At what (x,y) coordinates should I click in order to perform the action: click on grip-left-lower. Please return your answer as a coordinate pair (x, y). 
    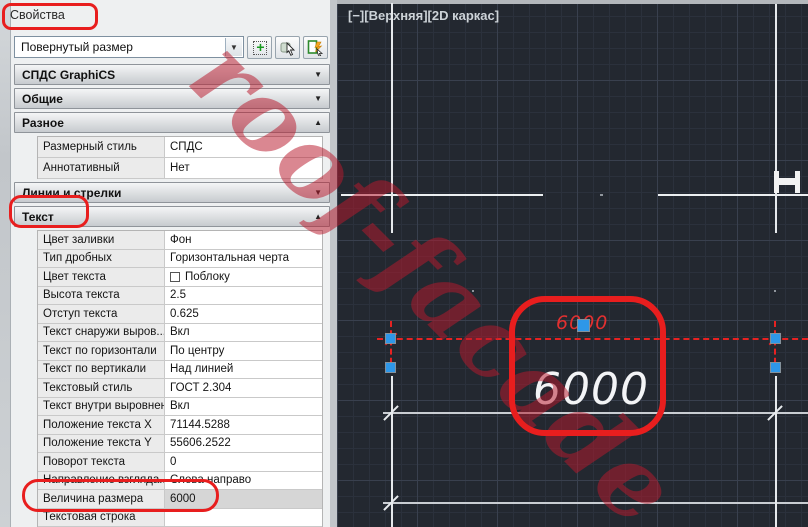
    Looking at the image, I should click on (390, 367).